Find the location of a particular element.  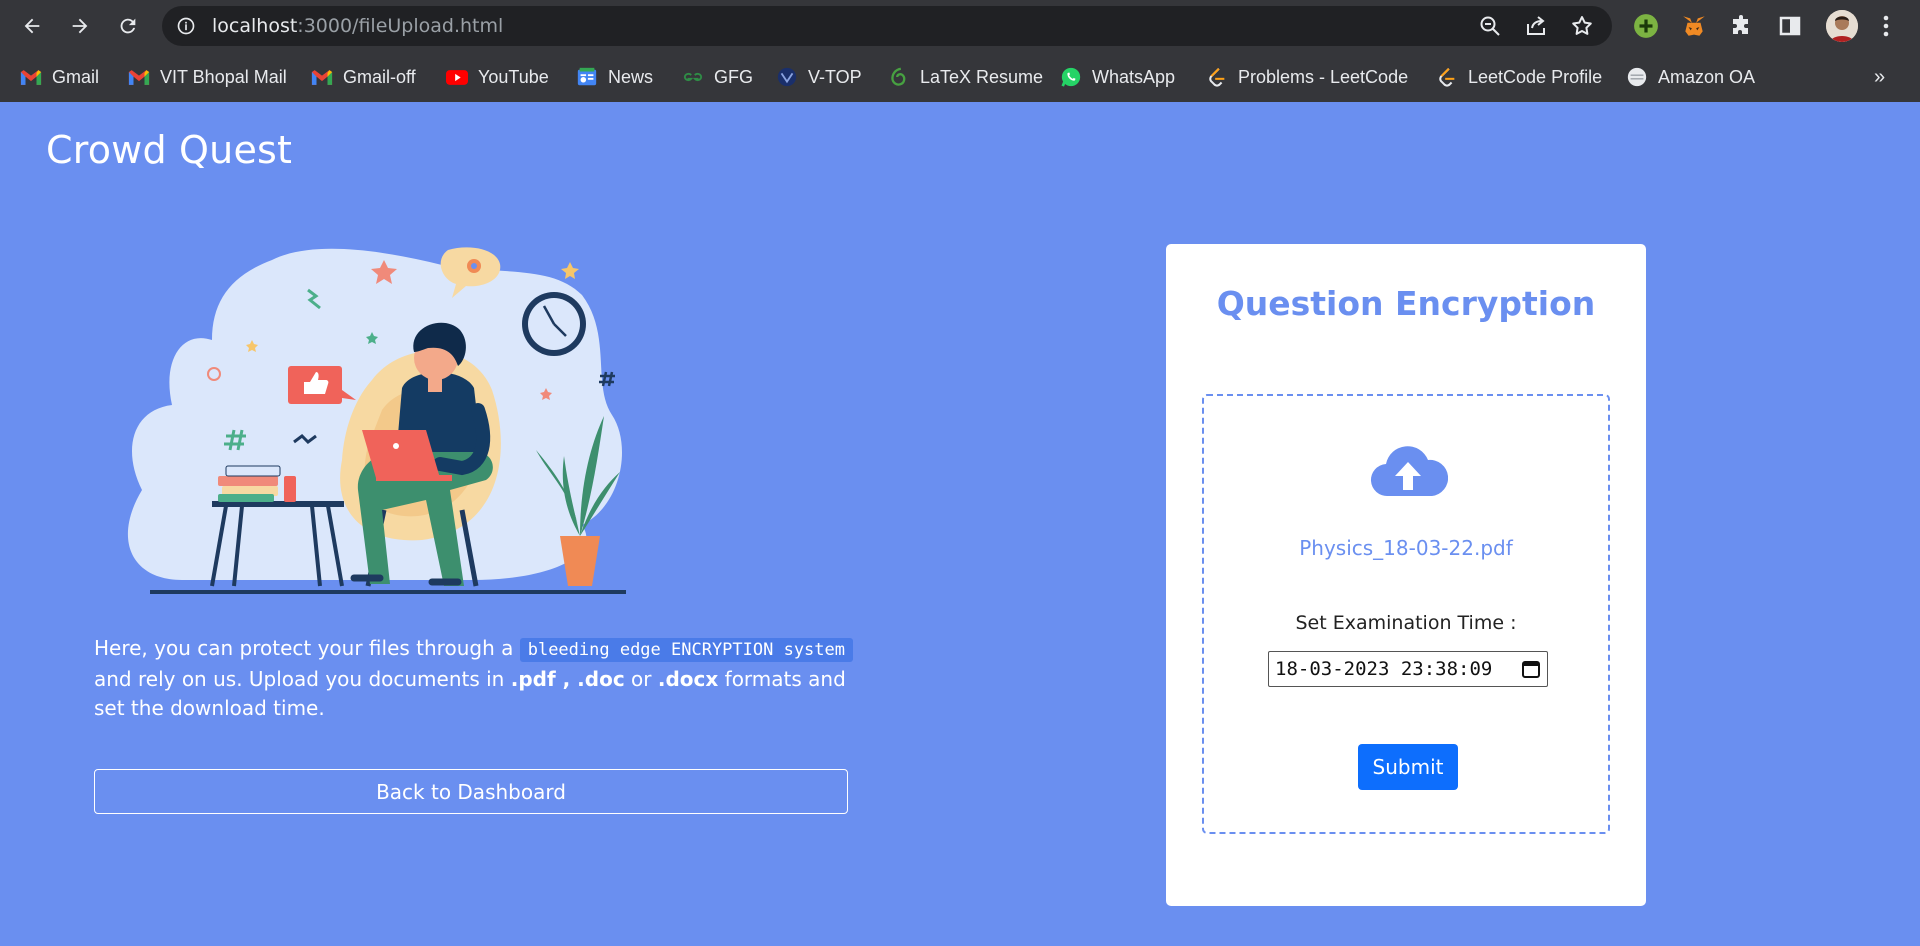

encryption-code-chip: bleeding edge ENCRYPTION system is located at coordinates (686, 650).